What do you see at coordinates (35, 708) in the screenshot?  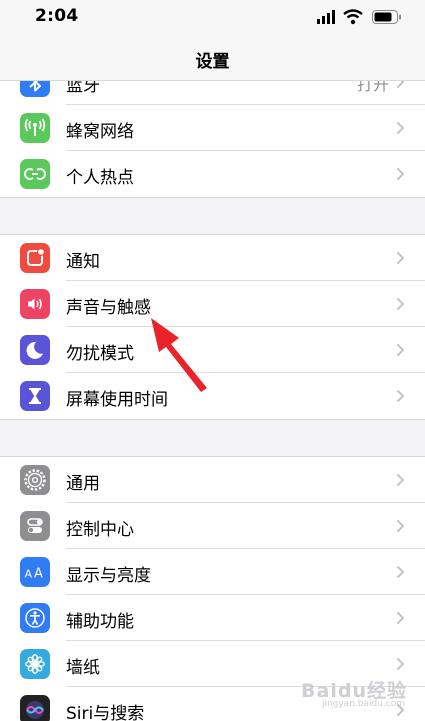 I see `siri-icon` at bounding box center [35, 708].